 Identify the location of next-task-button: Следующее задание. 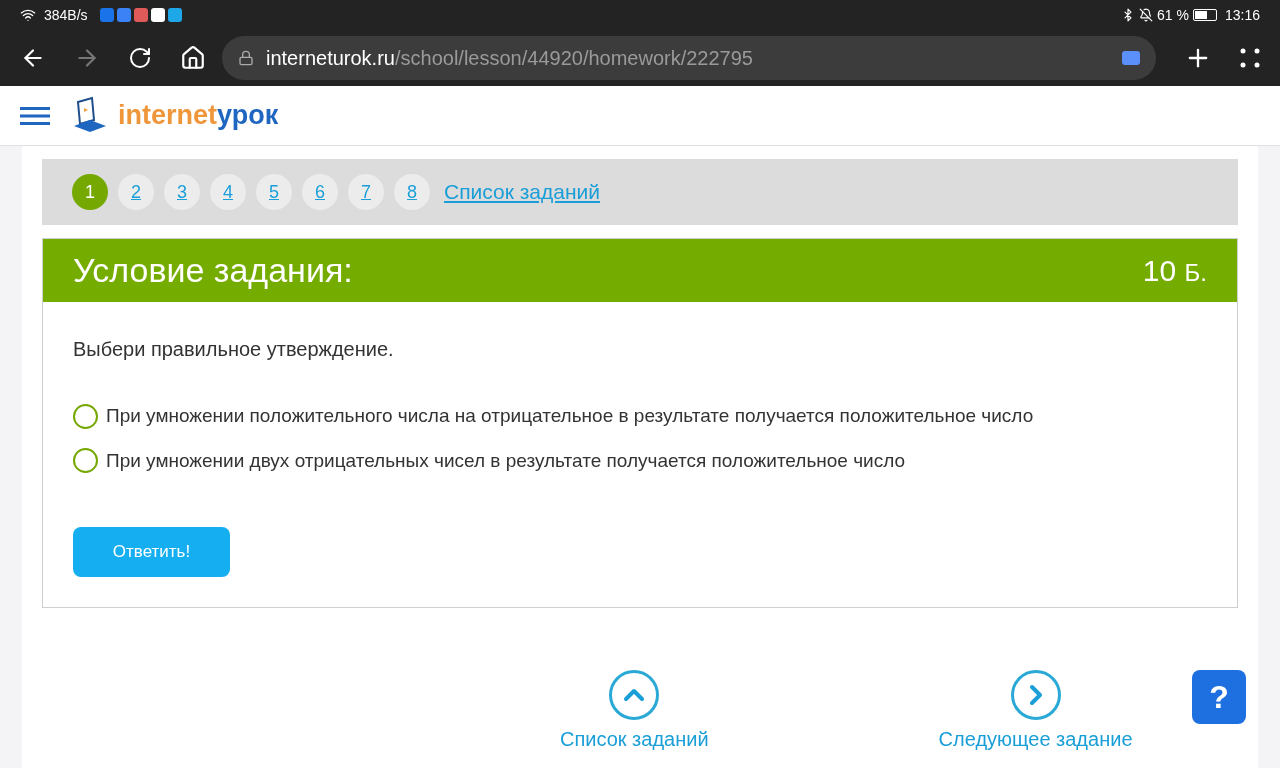
(1035, 712).